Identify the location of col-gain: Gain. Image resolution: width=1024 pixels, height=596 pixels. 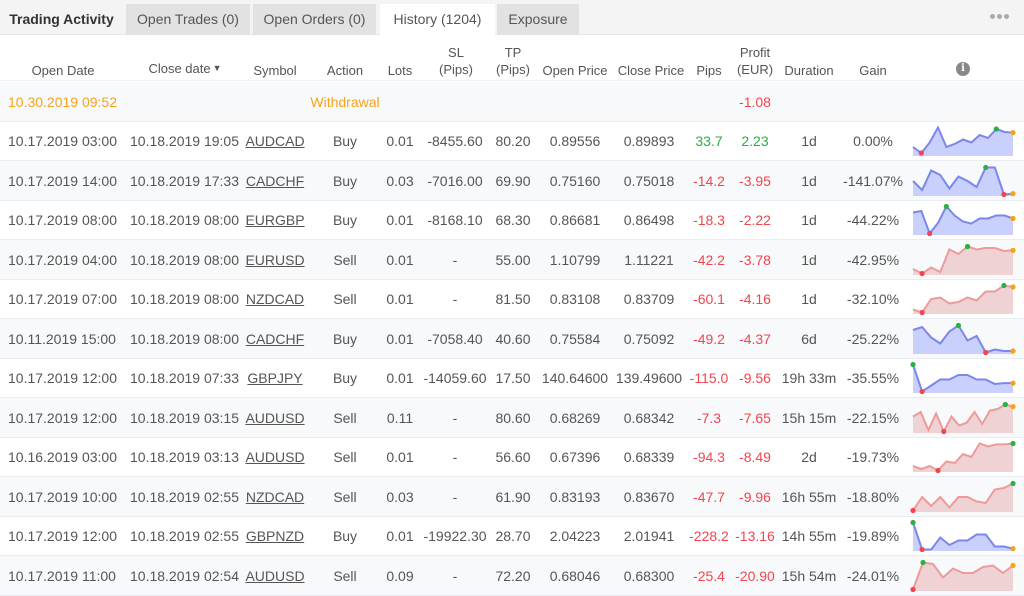
(873, 70).